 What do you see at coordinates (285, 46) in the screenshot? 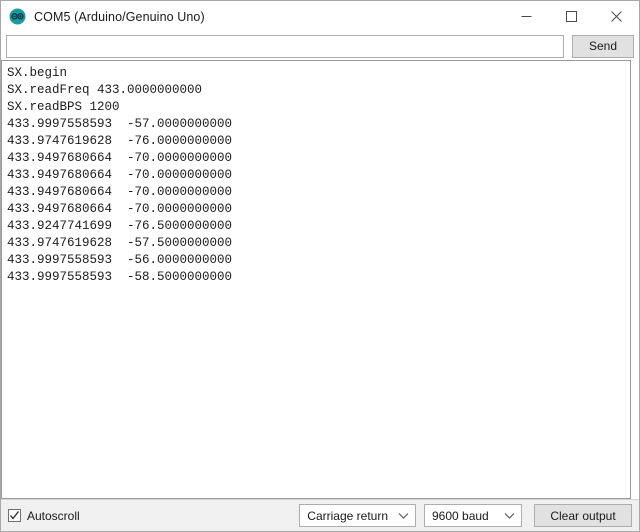
I see `serial-send-input` at bounding box center [285, 46].